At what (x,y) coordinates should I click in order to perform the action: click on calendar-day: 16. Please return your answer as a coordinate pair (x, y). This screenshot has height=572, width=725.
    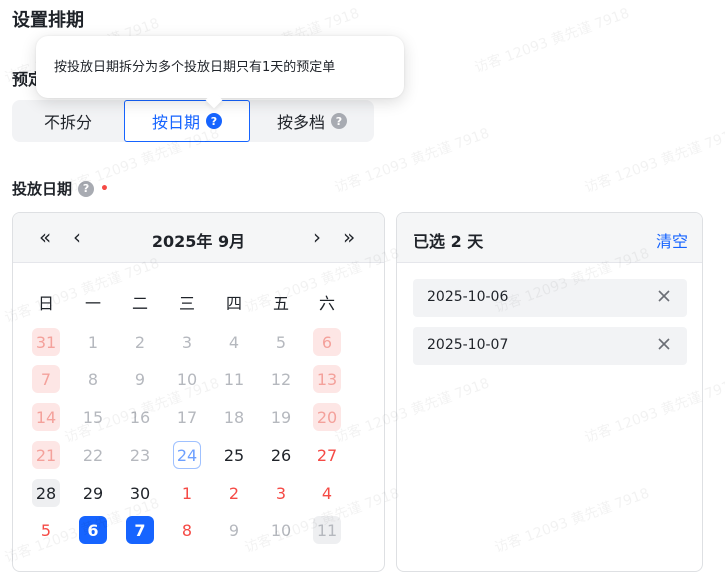
    Looking at the image, I should click on (140, 417).